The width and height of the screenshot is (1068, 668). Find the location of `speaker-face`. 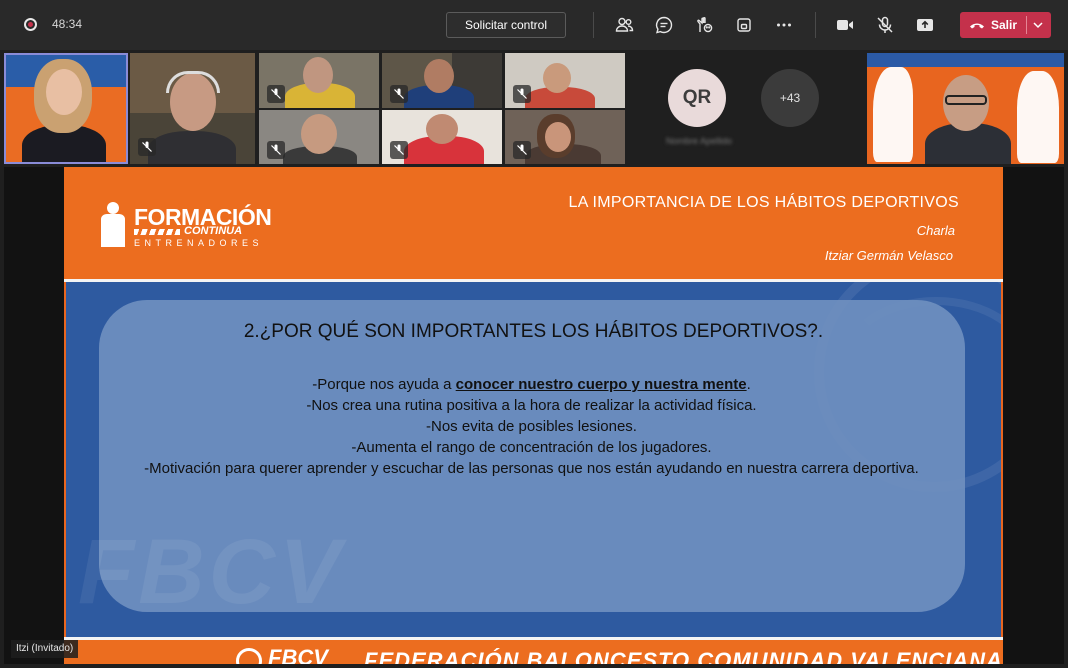

speaker-face is located at coordinates (64, 92).